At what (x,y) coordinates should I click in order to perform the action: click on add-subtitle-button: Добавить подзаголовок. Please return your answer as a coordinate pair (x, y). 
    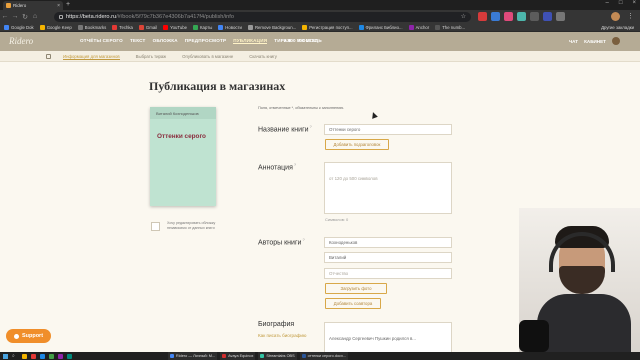
    Looking at the image, I should click on (357, 144).